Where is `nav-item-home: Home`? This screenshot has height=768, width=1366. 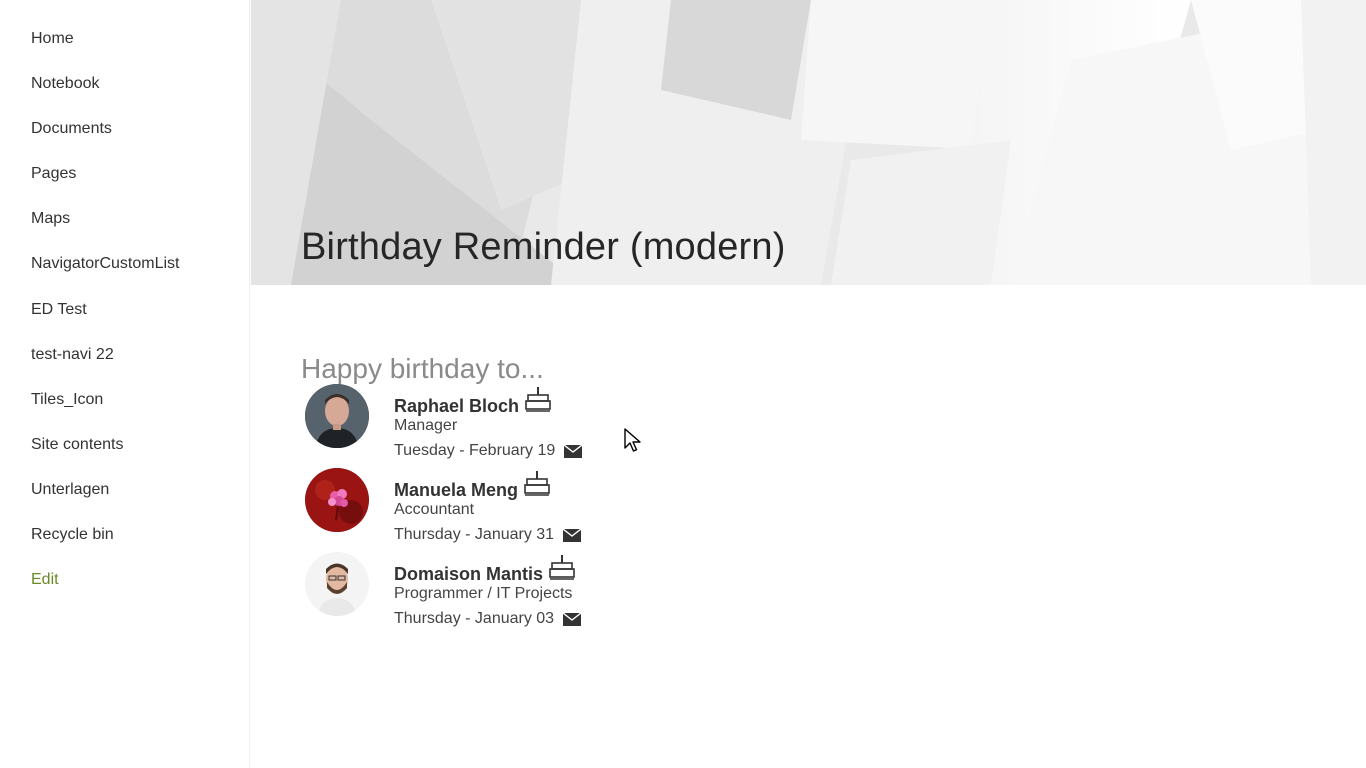
nav-item-home: Home is located at coordinates (105, 50).